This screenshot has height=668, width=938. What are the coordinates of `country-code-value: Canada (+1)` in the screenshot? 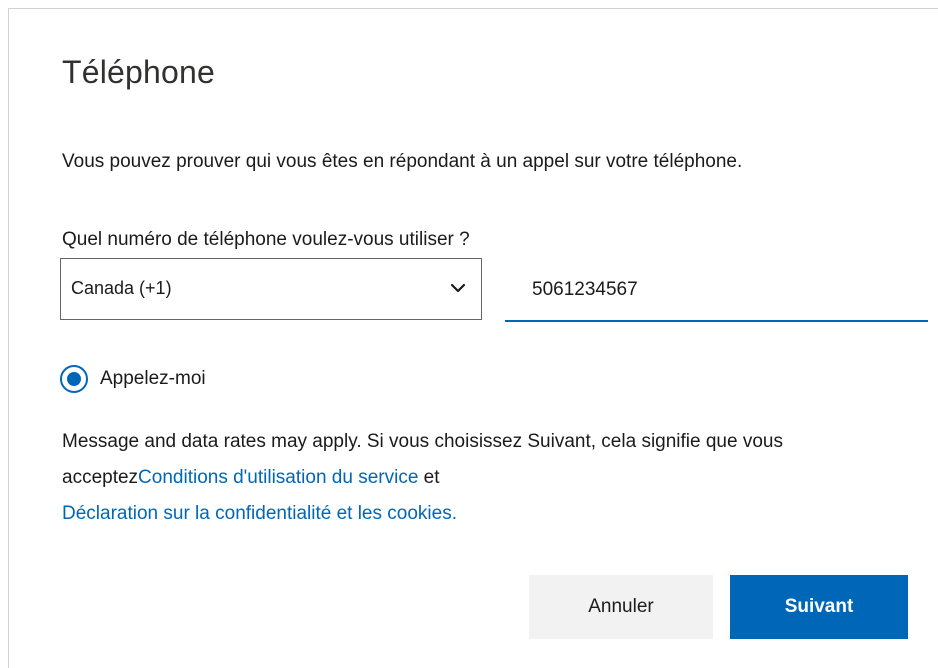 It's located at (121, 288).